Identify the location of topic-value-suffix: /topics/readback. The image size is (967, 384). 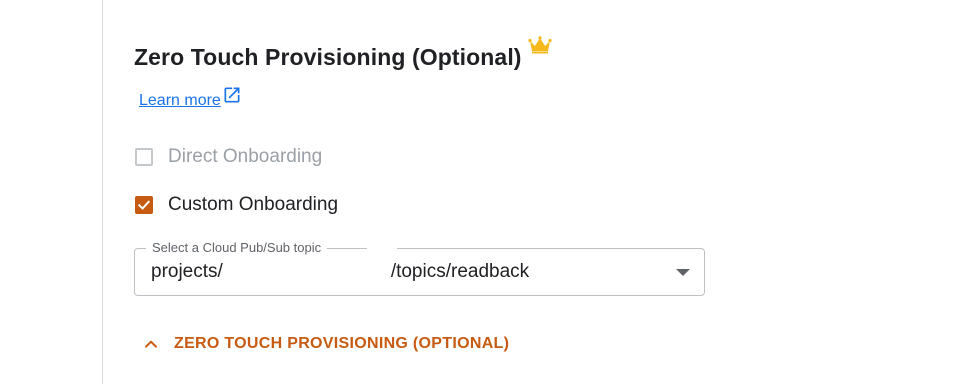
(460, 271).